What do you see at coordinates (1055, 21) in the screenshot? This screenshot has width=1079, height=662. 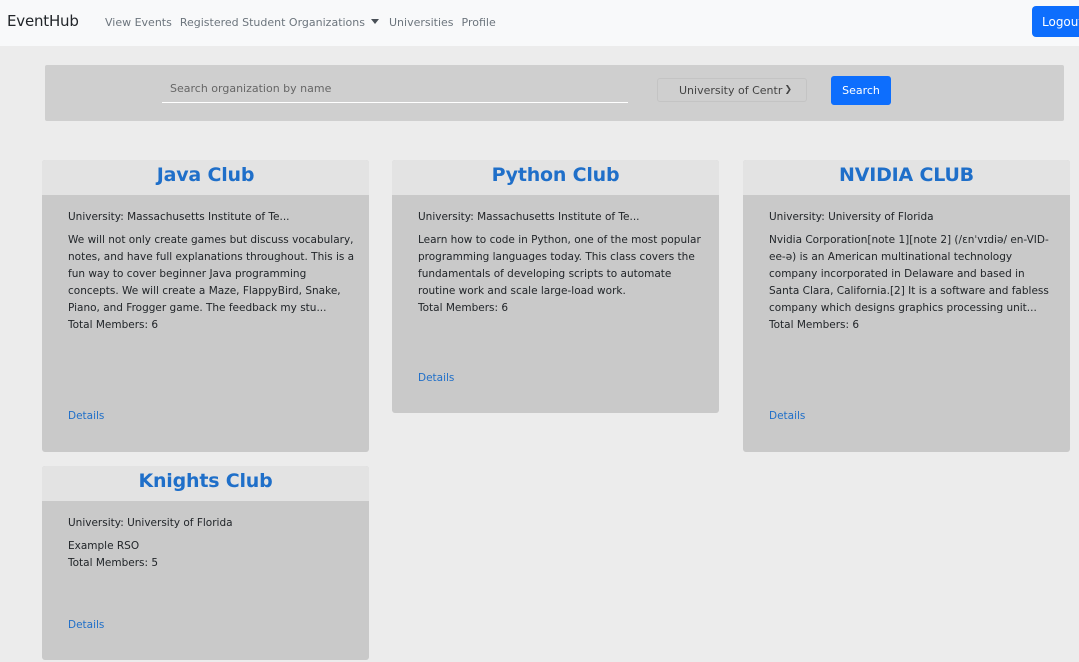 I see `logout-button: Logout` at bounding box center [1055, 21].